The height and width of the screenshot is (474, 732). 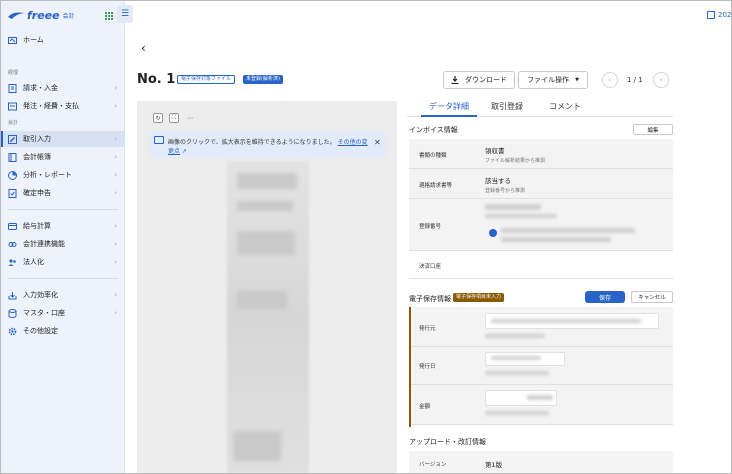 What do you see at coordinates (63, 209) in the screenshot?
I see `sidebar-divider` at bounding box center [63, 209].